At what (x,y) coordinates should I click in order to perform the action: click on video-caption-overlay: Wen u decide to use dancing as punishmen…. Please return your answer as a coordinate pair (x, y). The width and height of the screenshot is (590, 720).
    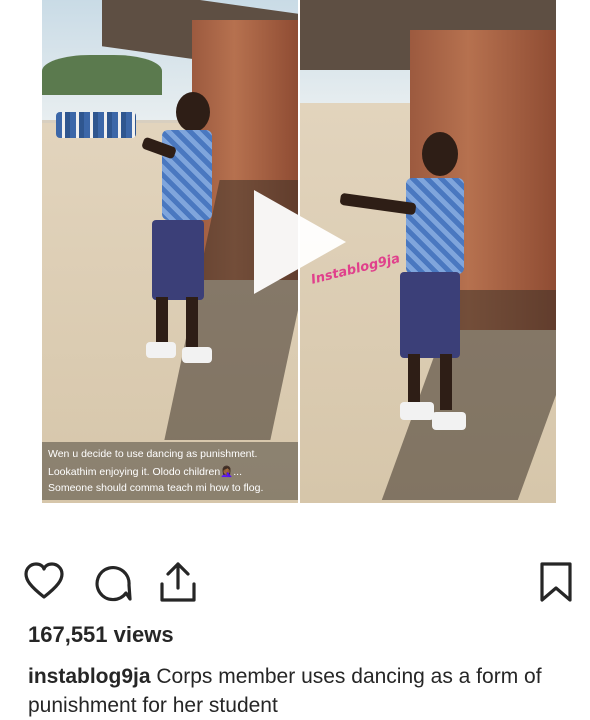
    Looking at the image, I should click on (170, 471).